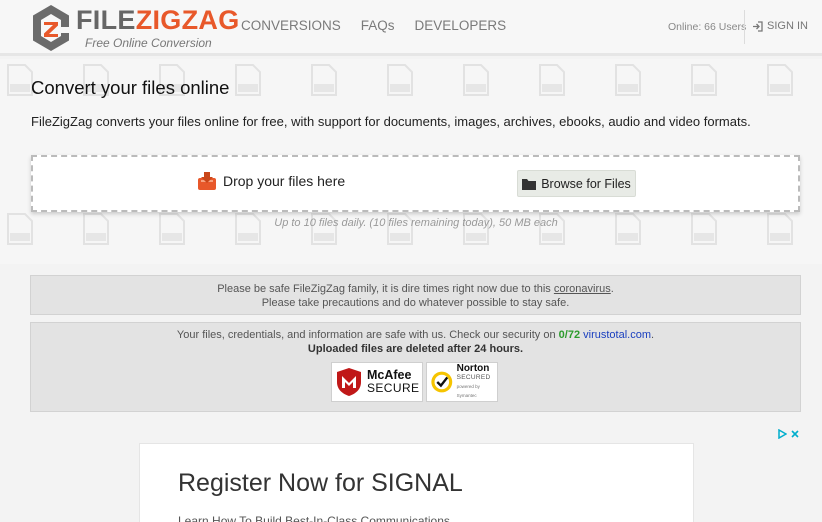 This screenshot has width=822, height=522. What do you see at coordinates (473, 377) in the screenshot?
I see `norton-secured-label: SECURED` at bounding box center [473, 377].